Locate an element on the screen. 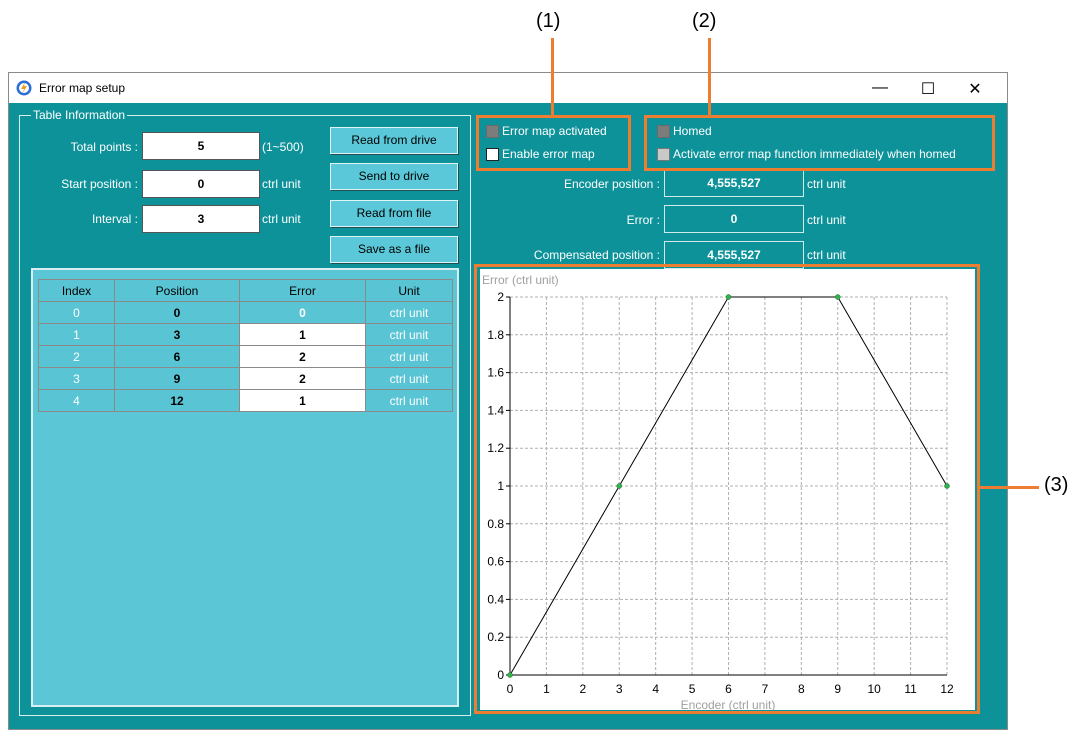  column-header-error: Error is located at coordinates (302, 290).